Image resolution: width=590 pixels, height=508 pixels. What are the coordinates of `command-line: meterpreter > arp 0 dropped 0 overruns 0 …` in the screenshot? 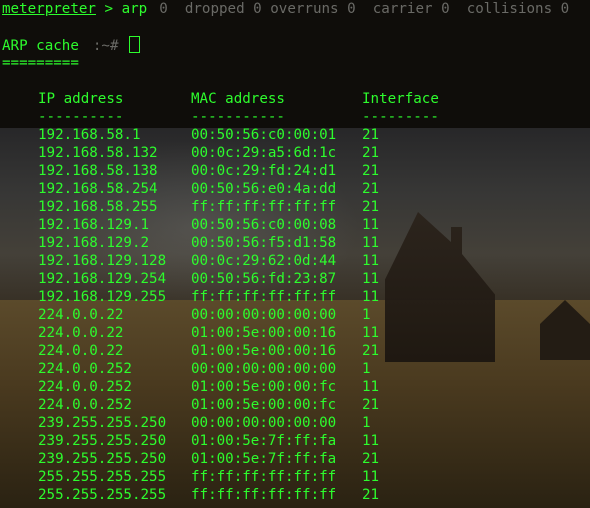 It's located at (285, 9).